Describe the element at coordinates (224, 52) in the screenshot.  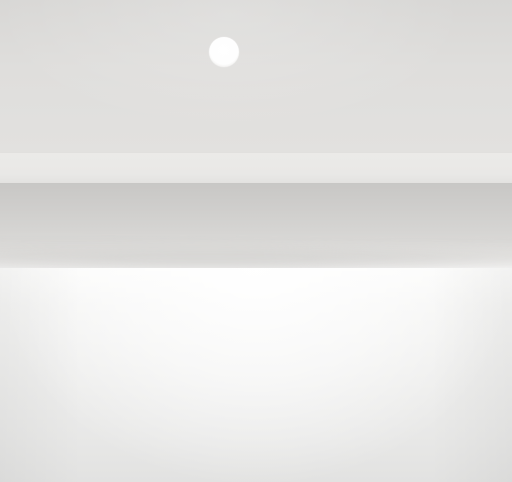
I see `round-light-dot` at that location.